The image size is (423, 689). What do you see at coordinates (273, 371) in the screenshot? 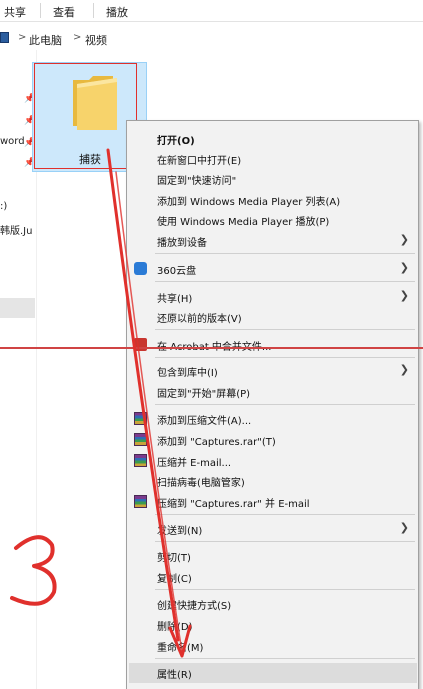
I see `menu-item-include-in-library: 包含到库中(I) ❯` at bounding box center [273, 371].